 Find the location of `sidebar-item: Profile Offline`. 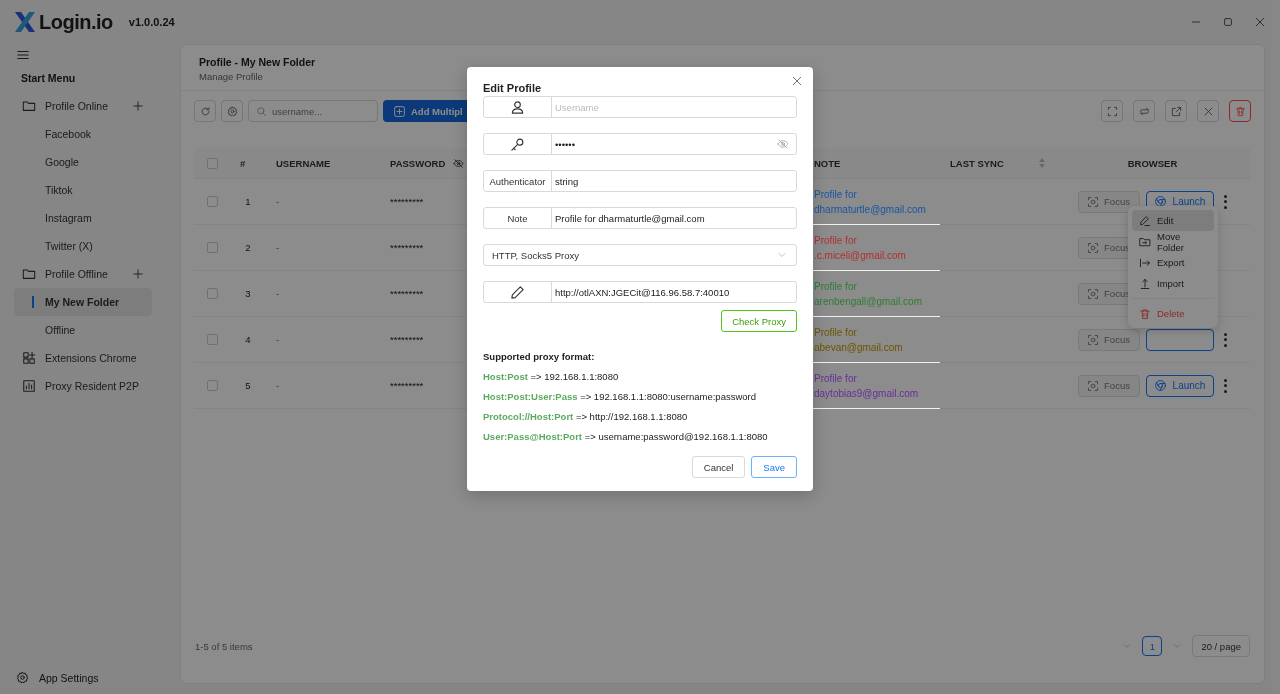

sidebar-item: Profile Offline is located at coordinates (83, 274).